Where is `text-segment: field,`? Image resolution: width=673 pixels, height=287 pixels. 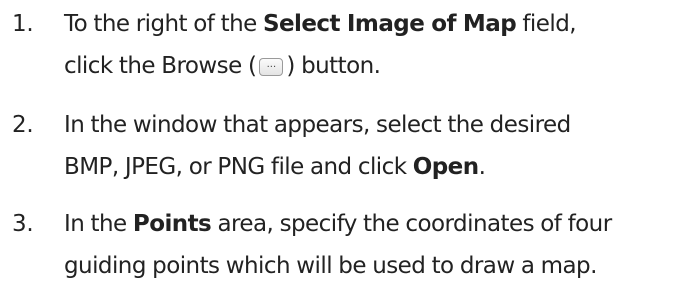 text-segment: field, is located at coordinates (546, 24).